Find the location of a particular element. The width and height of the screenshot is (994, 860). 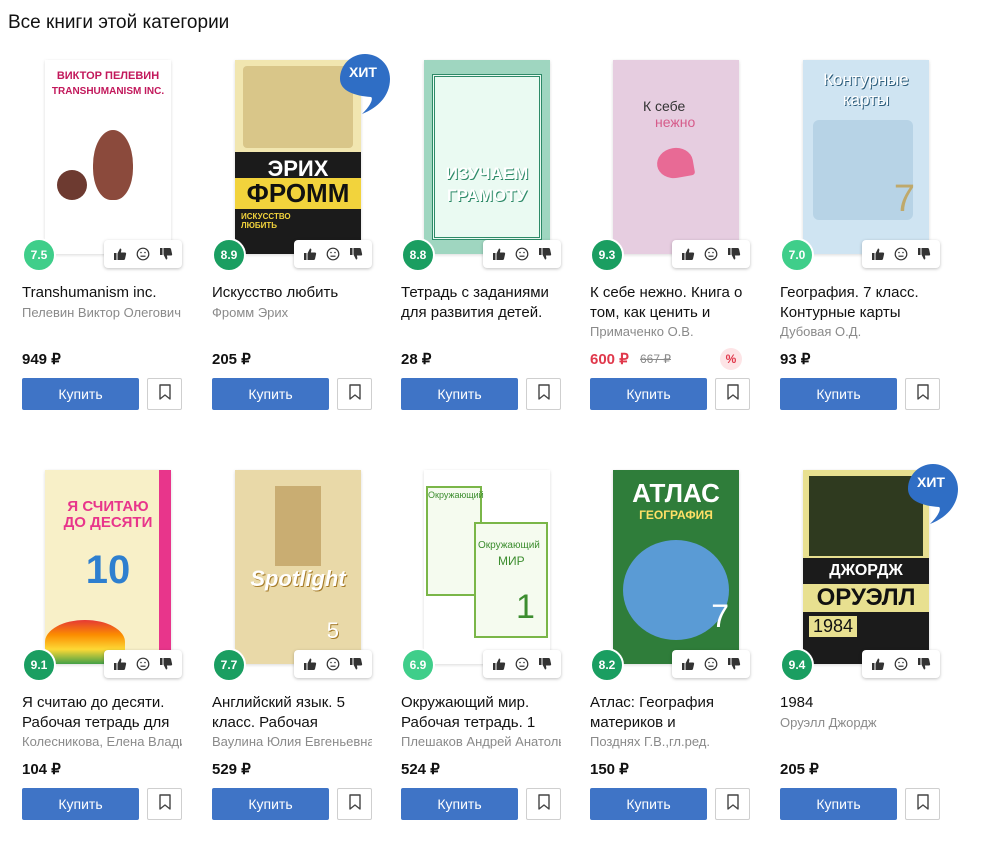

hit-label: ХИТ is located at coordinates (363, 72).